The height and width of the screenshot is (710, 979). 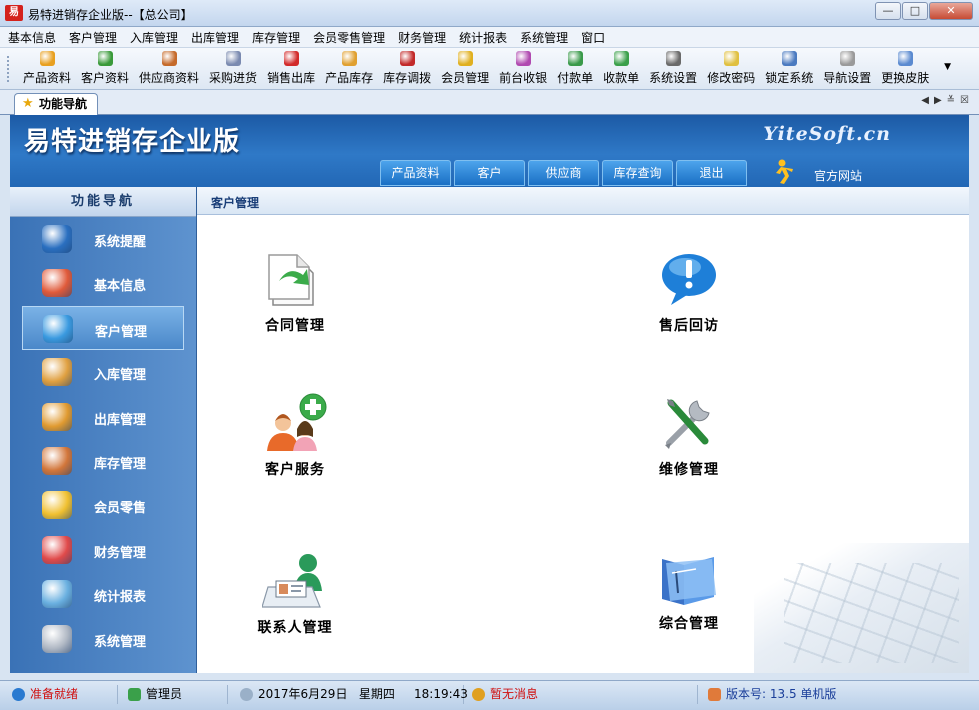 What do you see at coordinates (827, 134) in the screenshot?
I see `banner-brand: YiteSoft.cn` at bounding box center [827, 134].